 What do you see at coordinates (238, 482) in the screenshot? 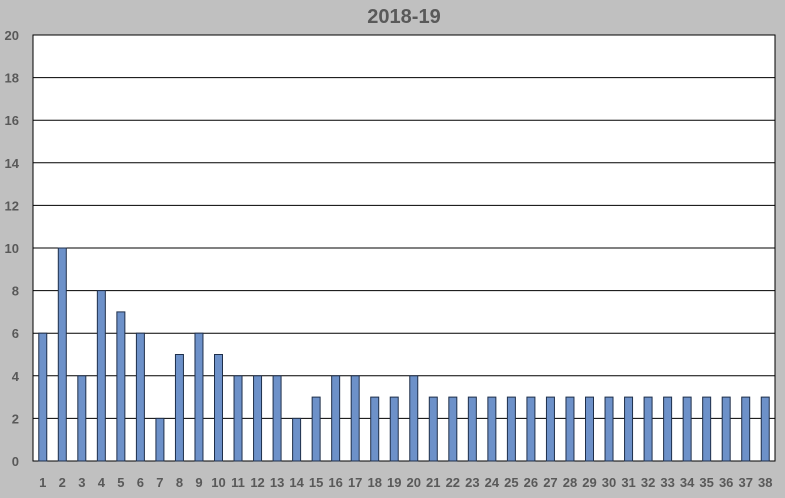
I see `x-tick-label: 11` at bounding box center [238, 482].